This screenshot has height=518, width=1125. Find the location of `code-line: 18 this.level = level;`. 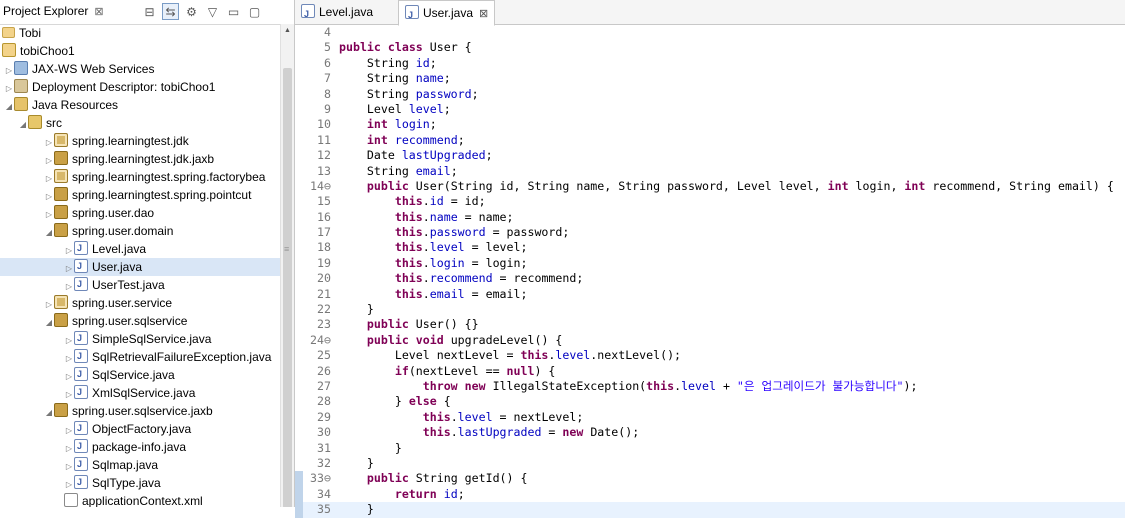

code-line: 18 this.level = level; is located at coordinates (710, 247).